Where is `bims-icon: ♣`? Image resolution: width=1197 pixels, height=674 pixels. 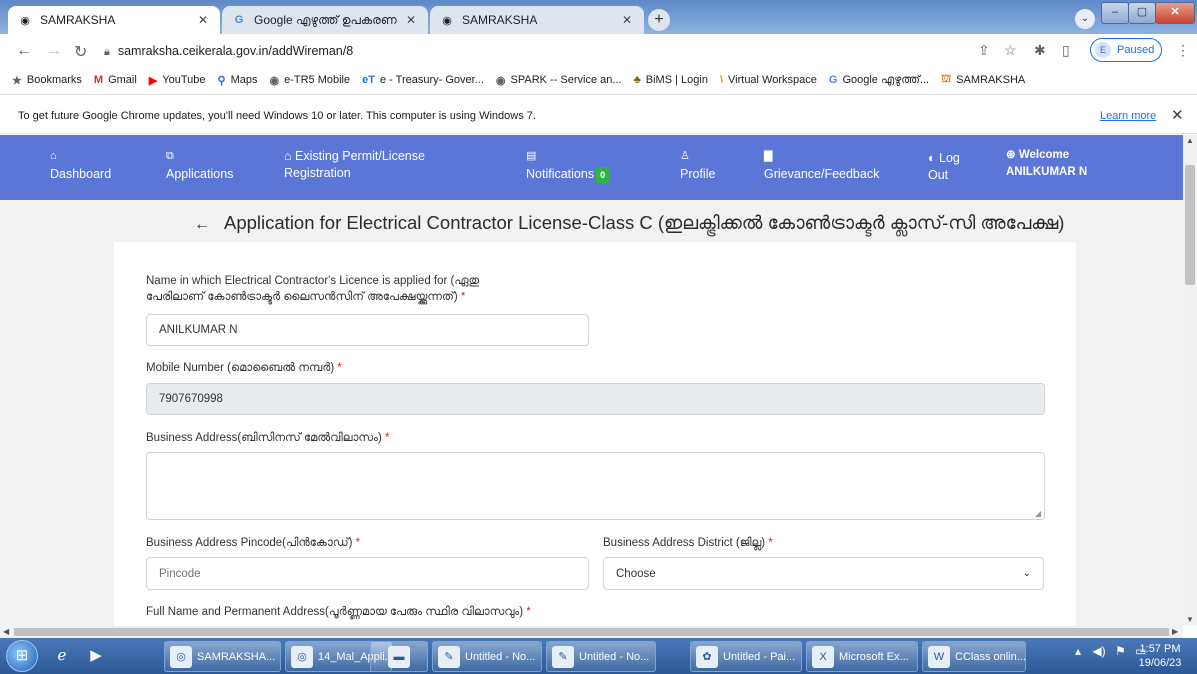
bims-icon: ♣ is located at coordinates (637, 80).